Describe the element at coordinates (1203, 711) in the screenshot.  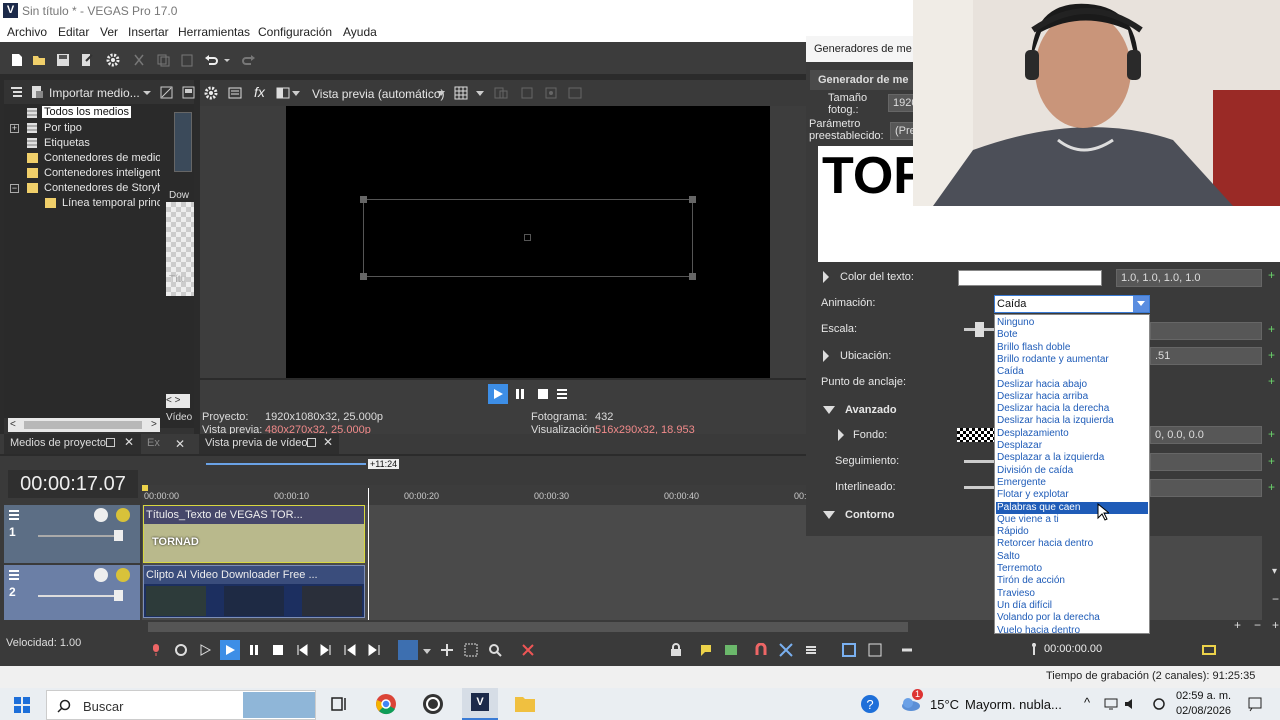
I see `clock-date: 02/08/2026` at that location.